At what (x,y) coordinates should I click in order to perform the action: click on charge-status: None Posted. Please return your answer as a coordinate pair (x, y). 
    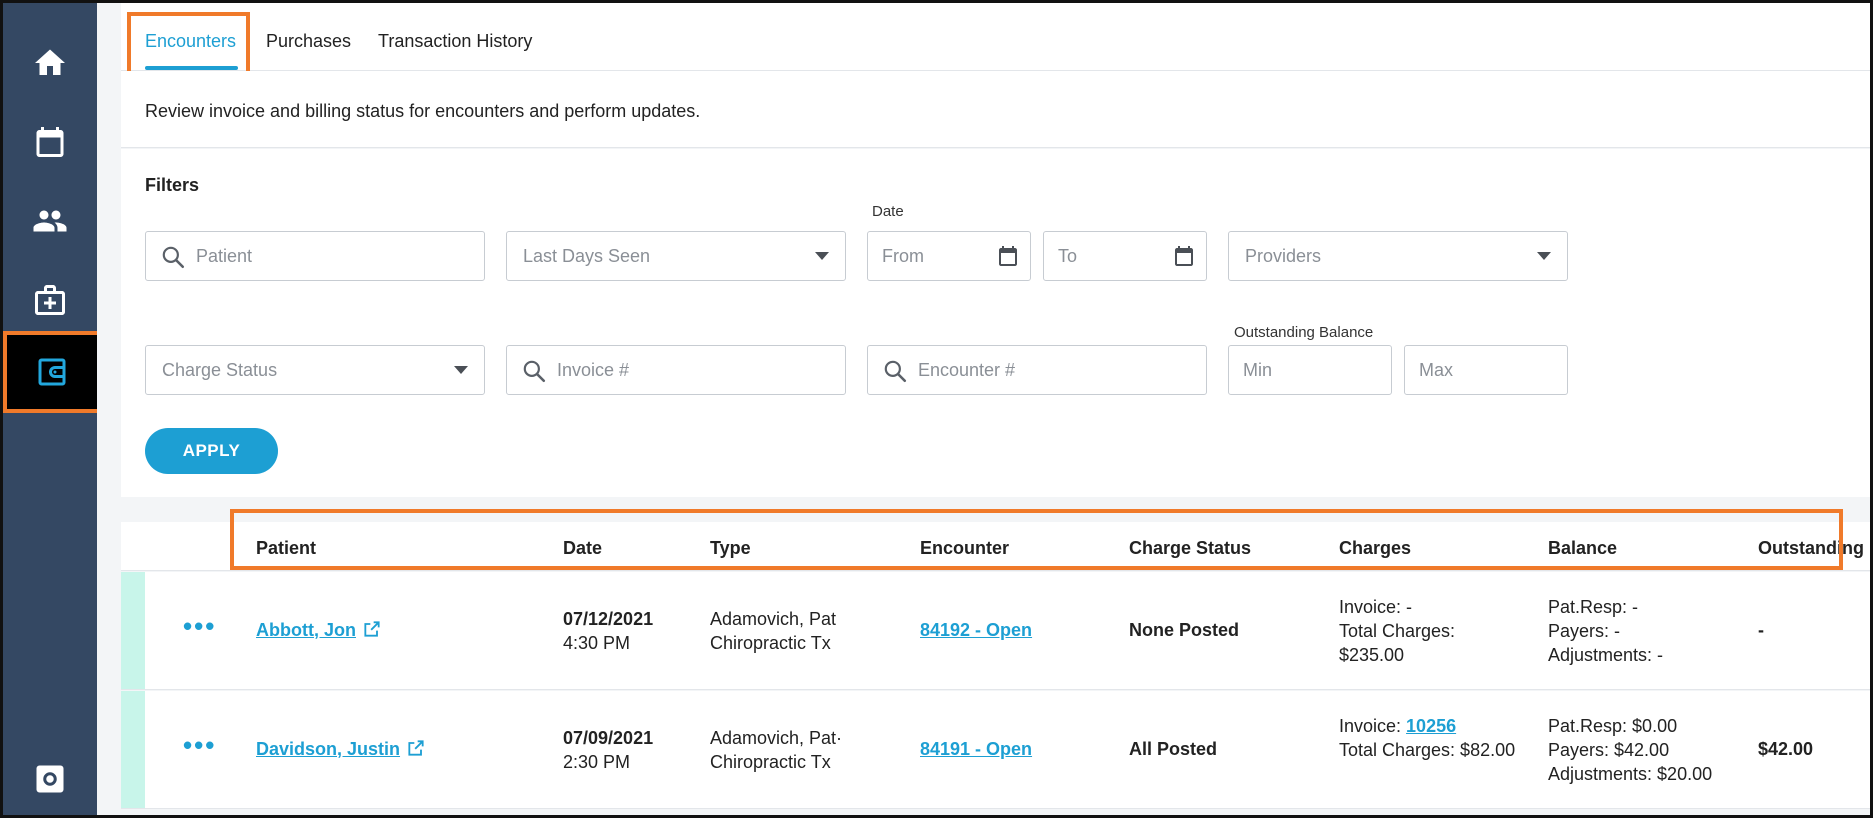
    Looking at the image, I should click on (1184, 630).